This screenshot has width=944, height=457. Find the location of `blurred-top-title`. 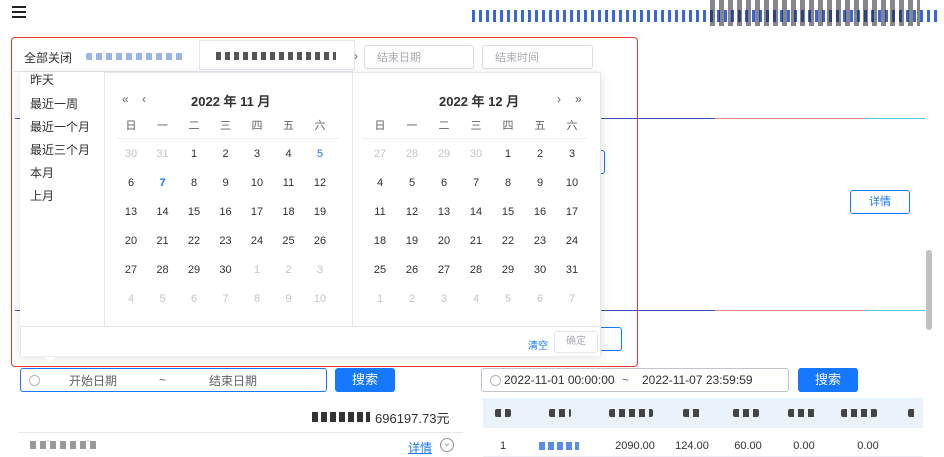

blurred-top-title is located at coordinates (815, 13).